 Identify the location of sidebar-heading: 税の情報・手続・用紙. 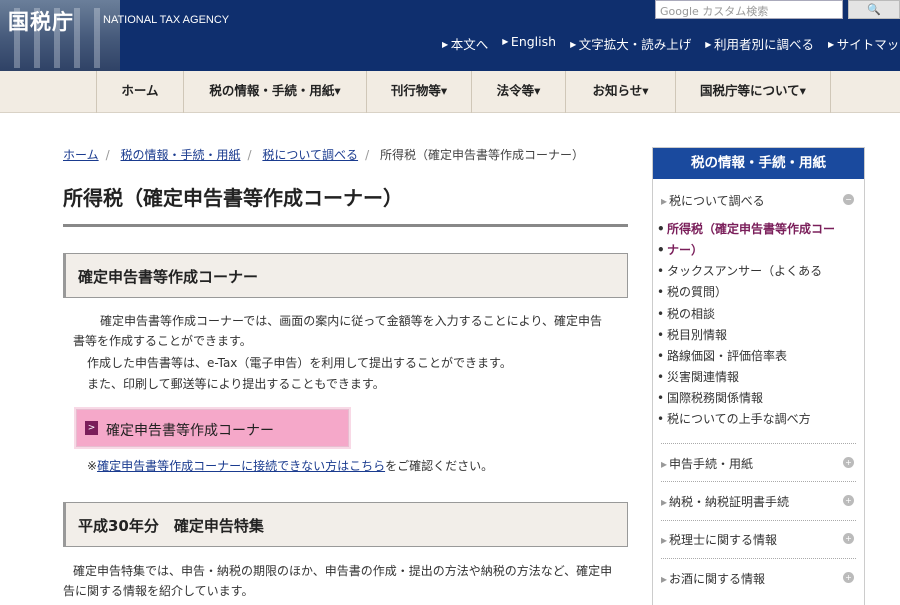
(758, 163).